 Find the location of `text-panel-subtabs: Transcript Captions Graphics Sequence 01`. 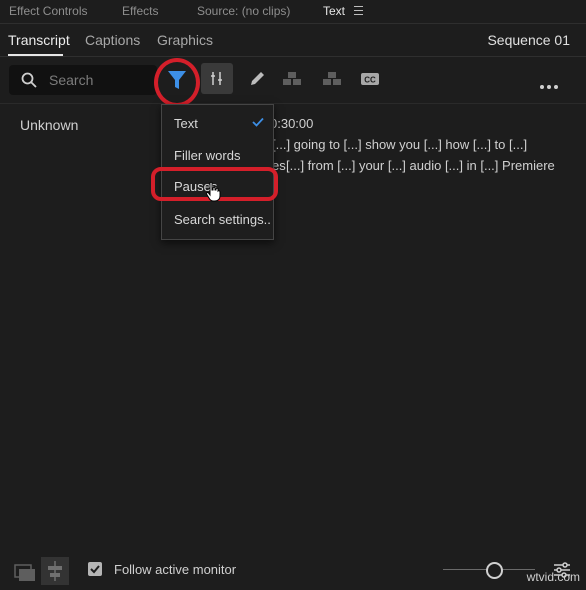

text-panel-subtabs: Transcript Captions Graphics Sequence 01 is located at coordinates (293, 40).